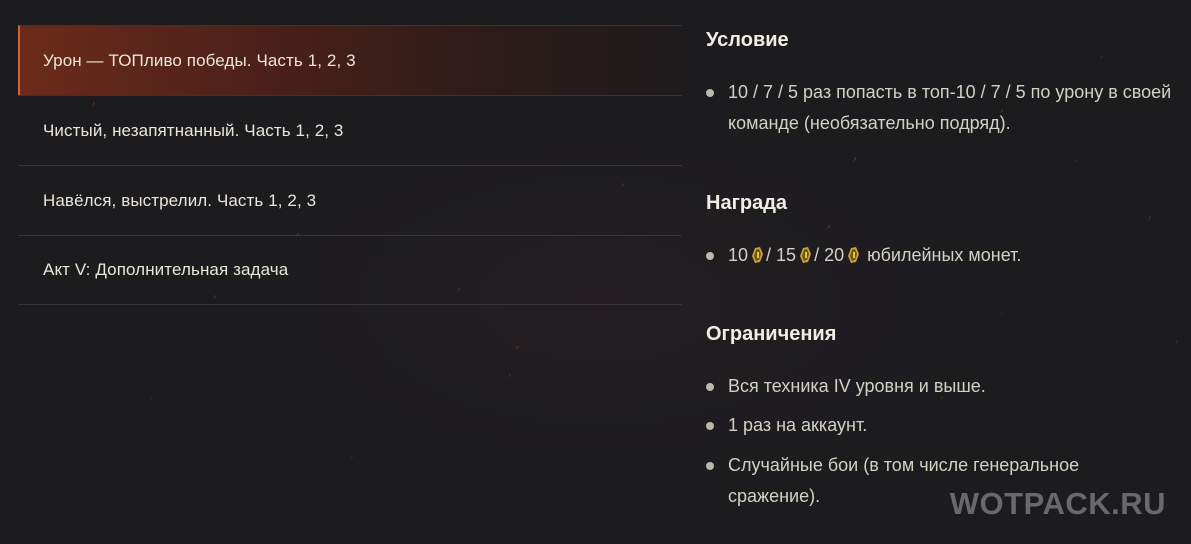 The image size is (1191, 544). I want to click on reward-amount-2: / 15, so click(781, 255).